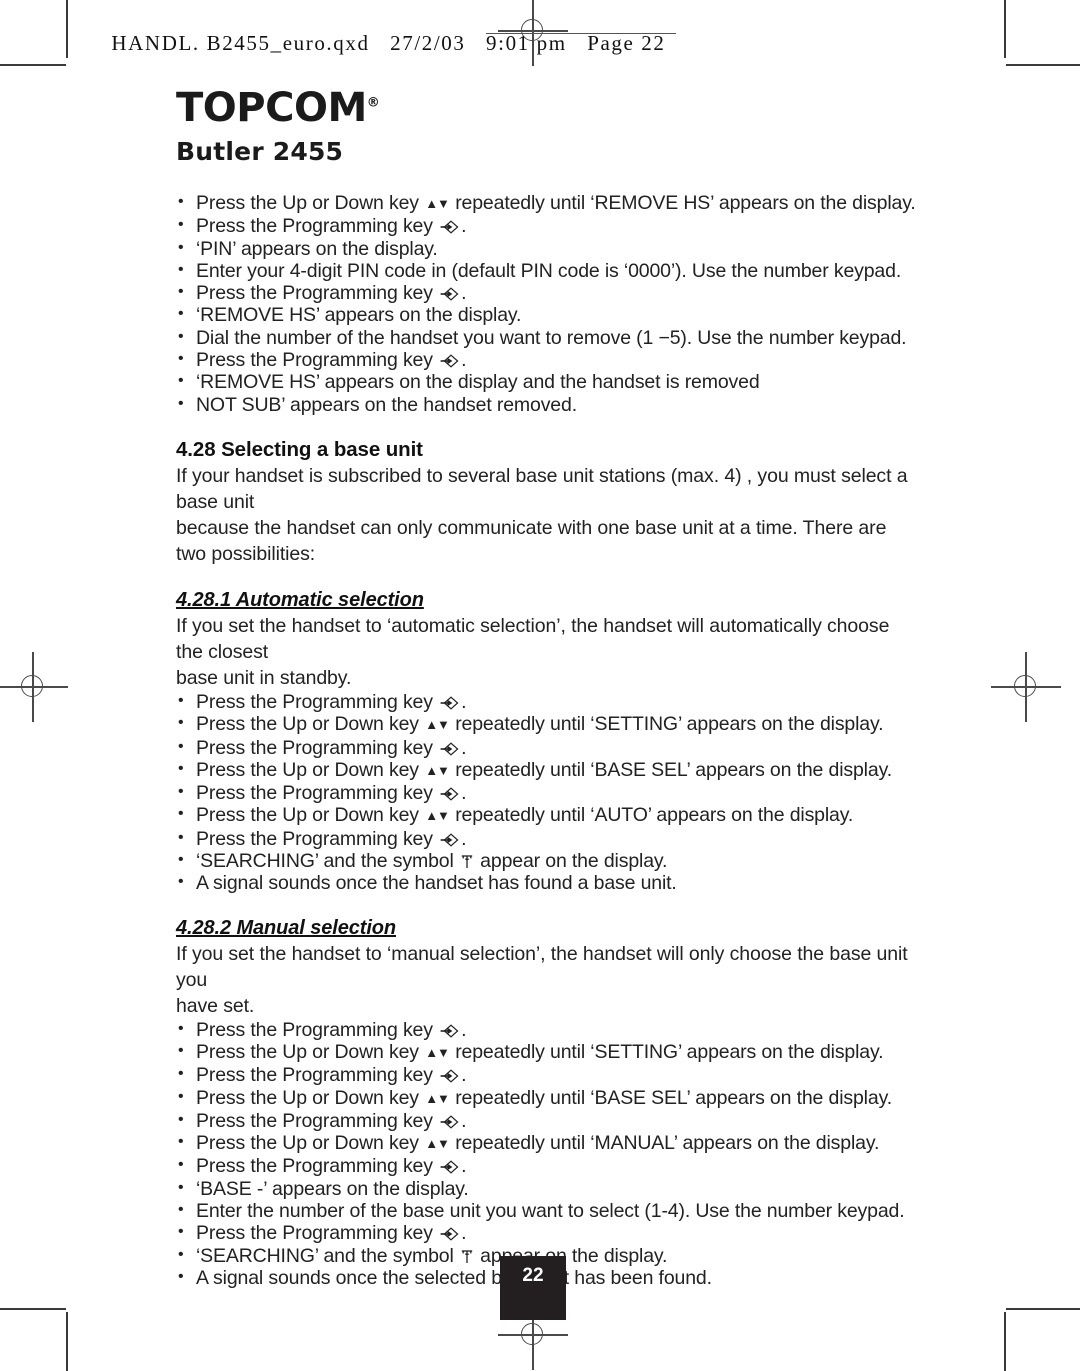 The width and height of the screenshot is (1080, 1371). I want to click on section-heading-4-28-2: 4.28.2 Manual selection, so click(286, 927).